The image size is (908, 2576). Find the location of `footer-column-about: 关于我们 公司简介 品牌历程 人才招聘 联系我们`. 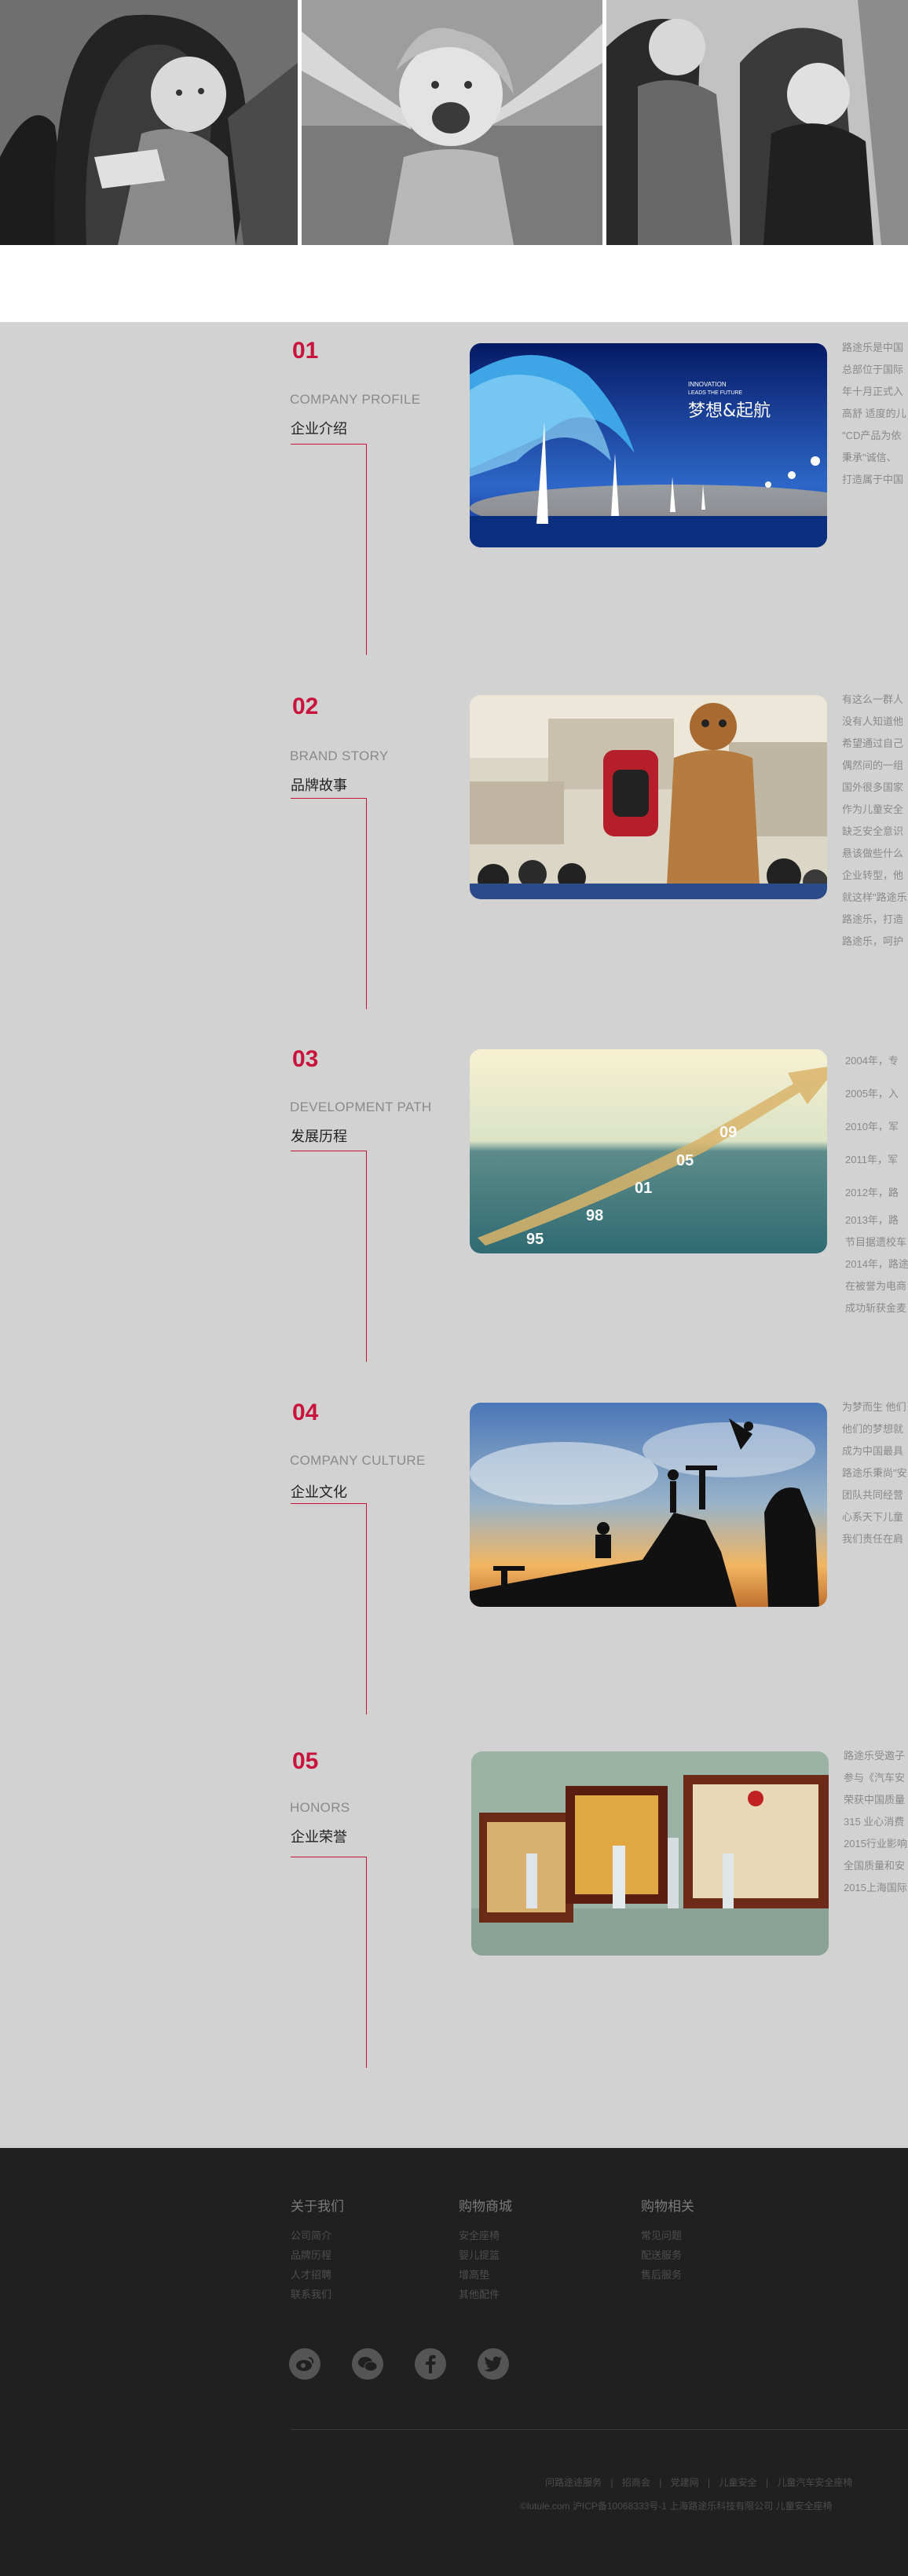

footer-column-about: 关于我们 公司简介 品牌历程 人才招聘 联系我们 is located at coordinates (317, 2250).